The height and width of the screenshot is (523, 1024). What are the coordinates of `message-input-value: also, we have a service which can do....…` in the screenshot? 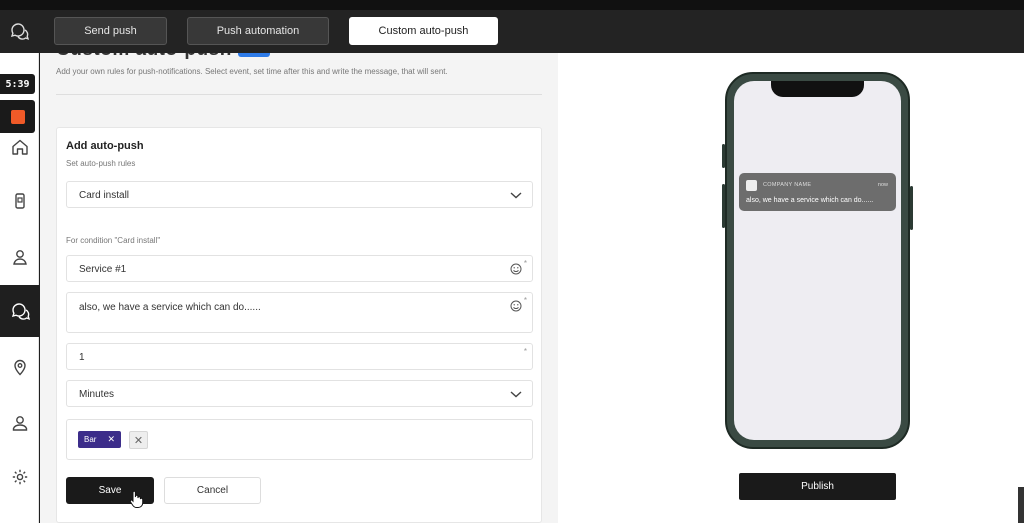 It's located at (170, 307).